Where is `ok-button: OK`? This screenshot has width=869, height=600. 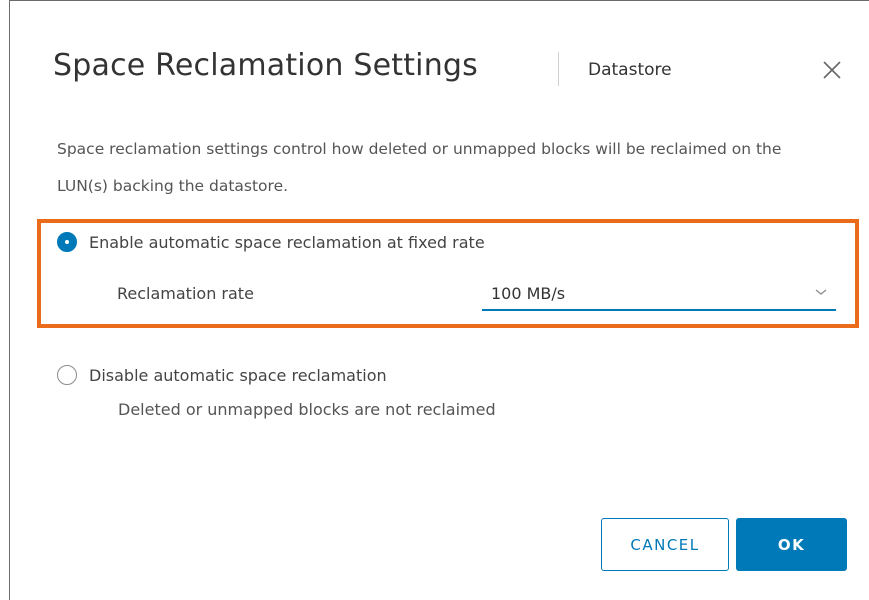
ok-button: OK is located at coordinates (791, 544).